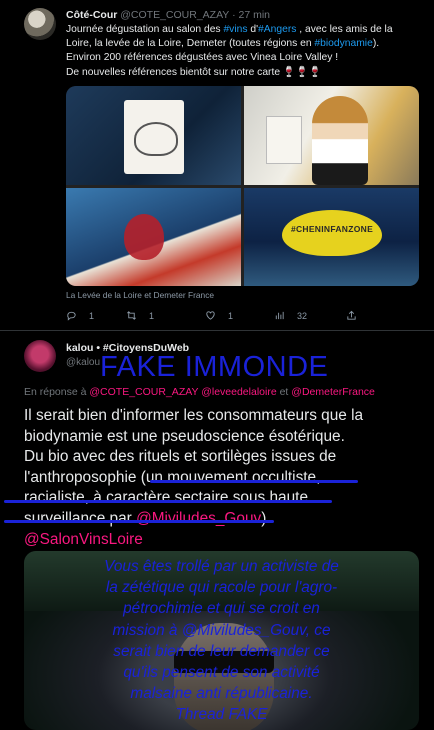  Describe the element at coordinates (279, 315) in the screenshot. I see `views-icon` at that location.